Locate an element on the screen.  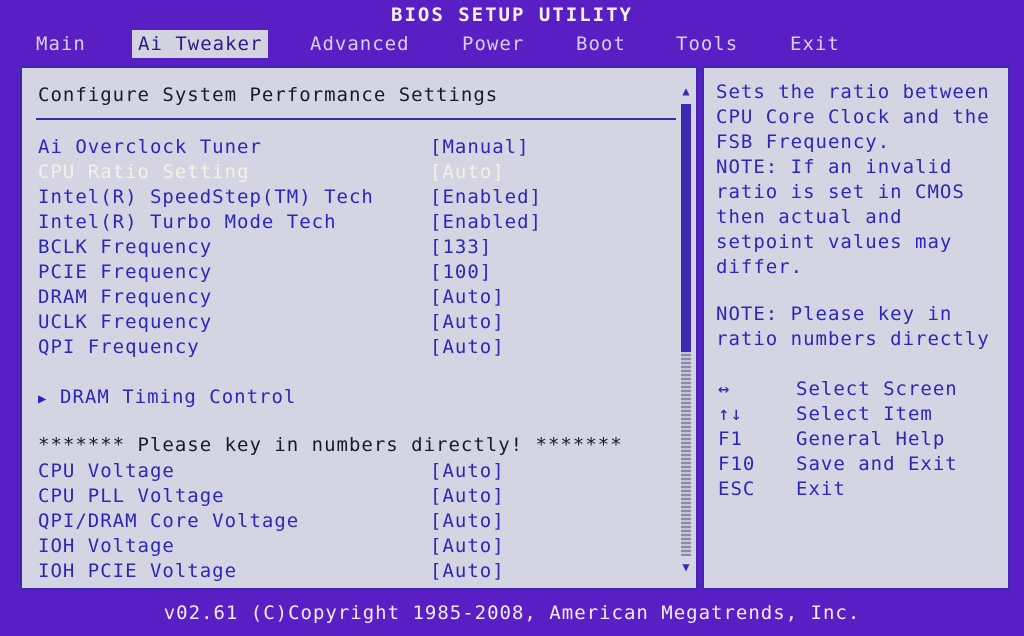
key-hint-general-help: F1 General Help is located at coordinates (858, 440).